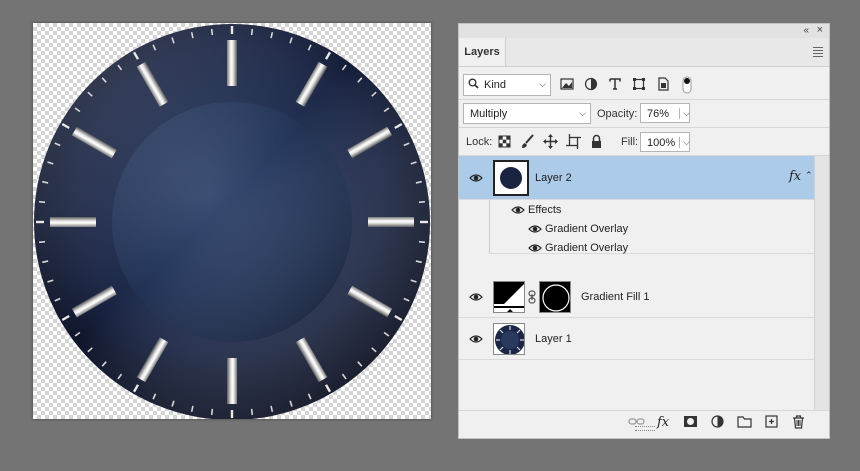 This screenshot has height=471, width=860. What do you see at coordinates (567, 84) in the screenshot?
I see `image-filter-icon` at bounding box center [567, 84].